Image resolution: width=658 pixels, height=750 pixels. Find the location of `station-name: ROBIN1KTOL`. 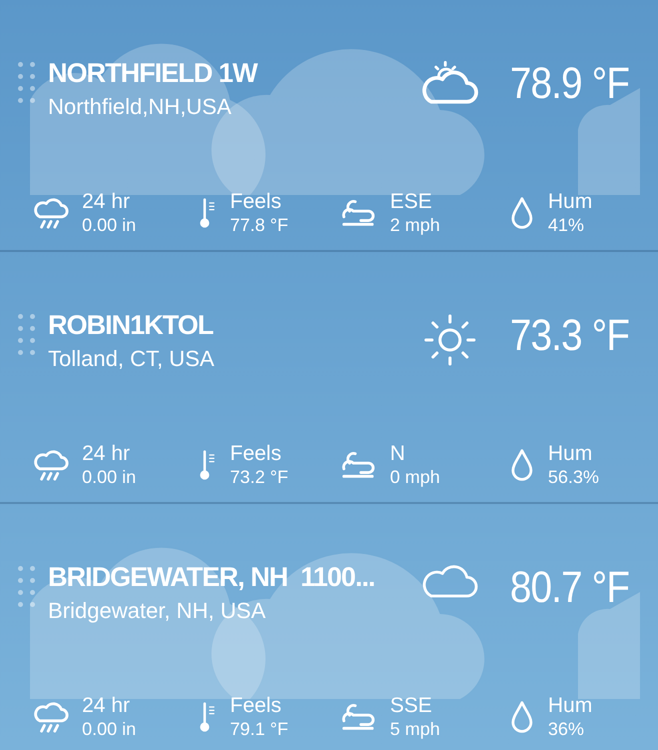

station-name: ROBIN1KTOL is located at coordinates (131, 325).